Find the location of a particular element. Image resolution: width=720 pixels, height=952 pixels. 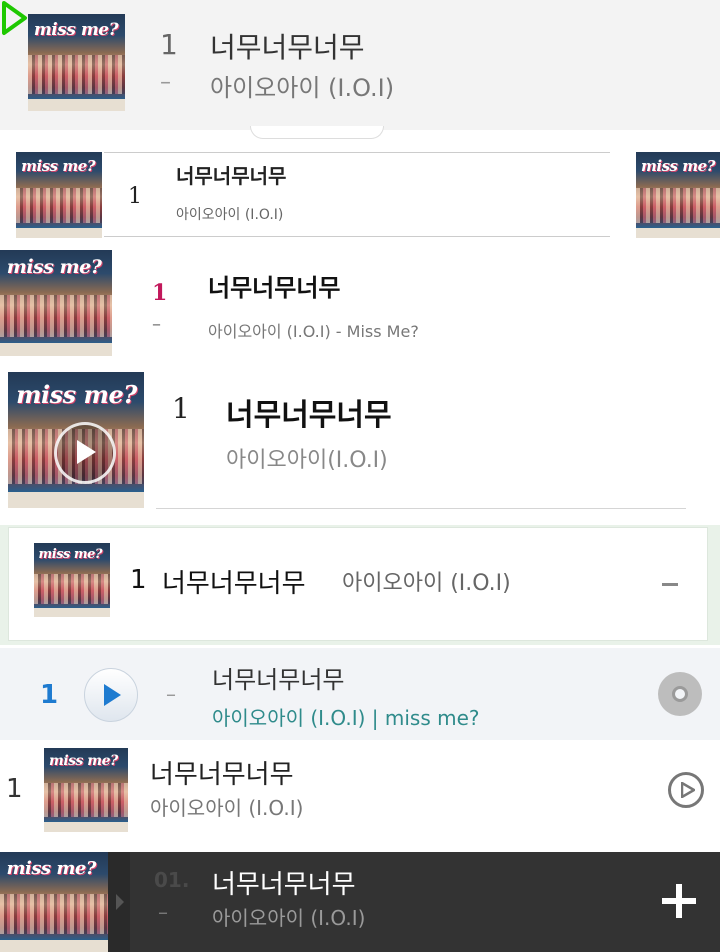

add-icon is located at coordinates (679, 901).